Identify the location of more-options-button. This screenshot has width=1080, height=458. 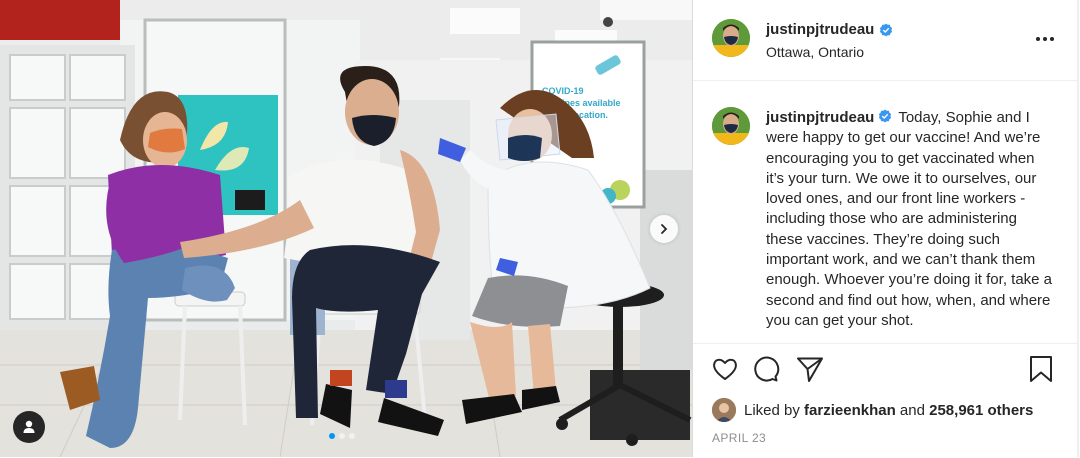
(1045, 39).